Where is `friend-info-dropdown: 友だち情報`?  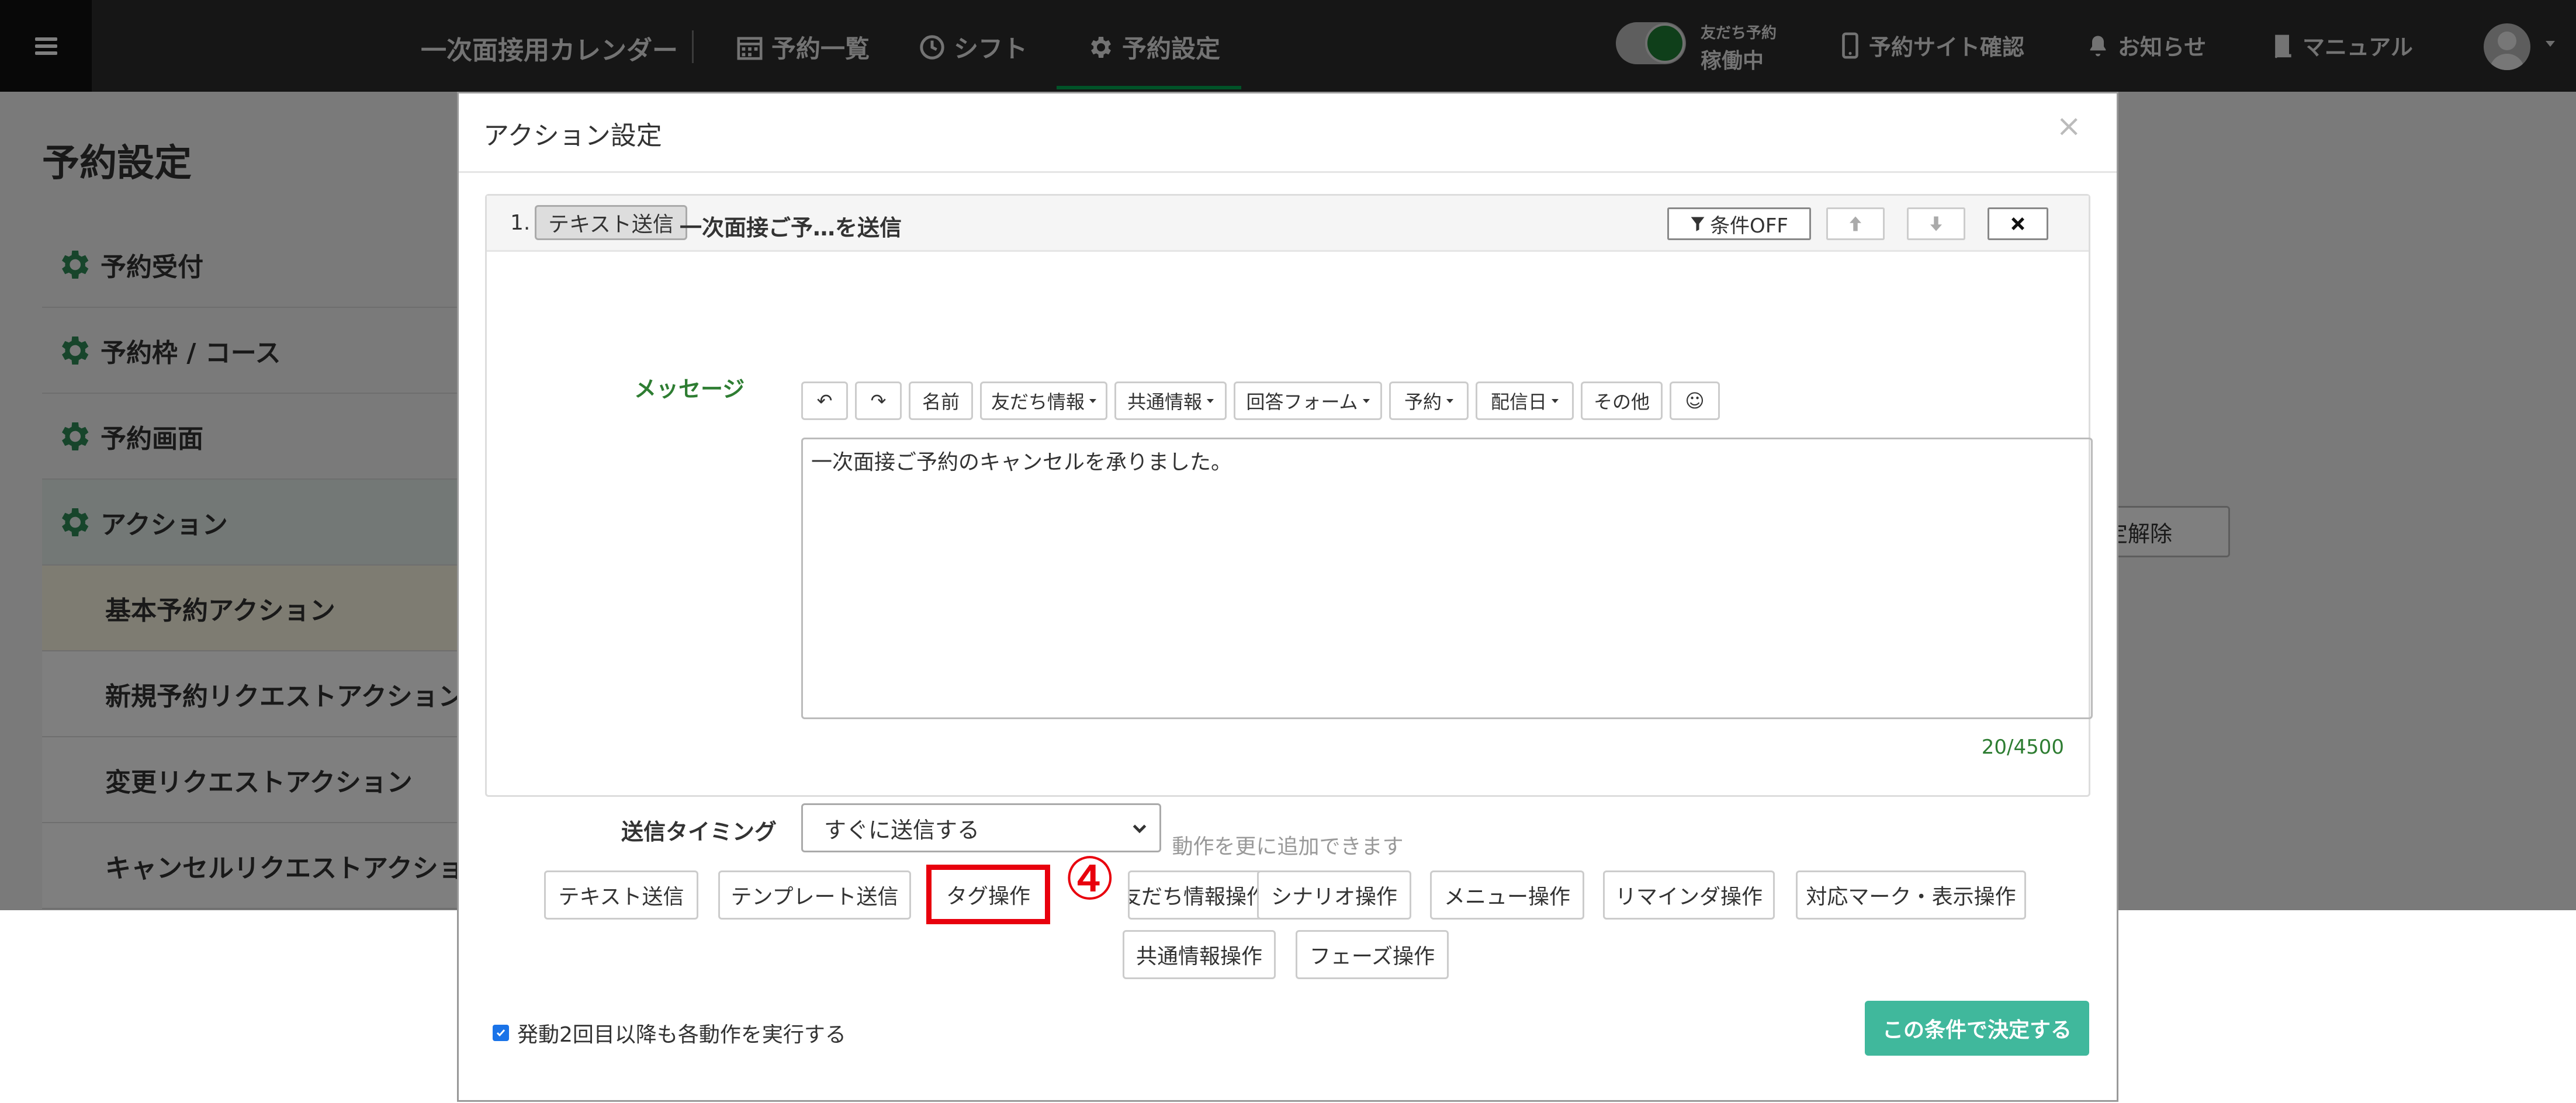
friend-info-dropdown: 友だち情報 is located at coordinates (1043, 400).